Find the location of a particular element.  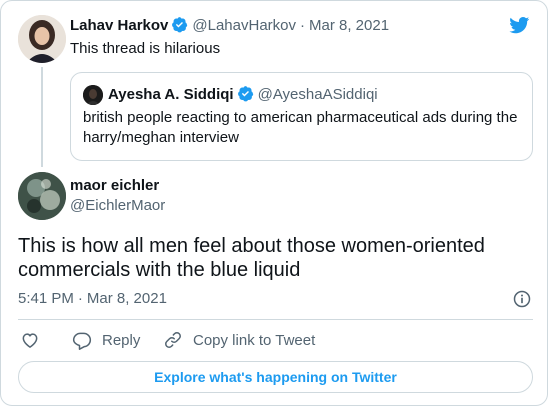

link-icon is located at coordinates (173, 340).